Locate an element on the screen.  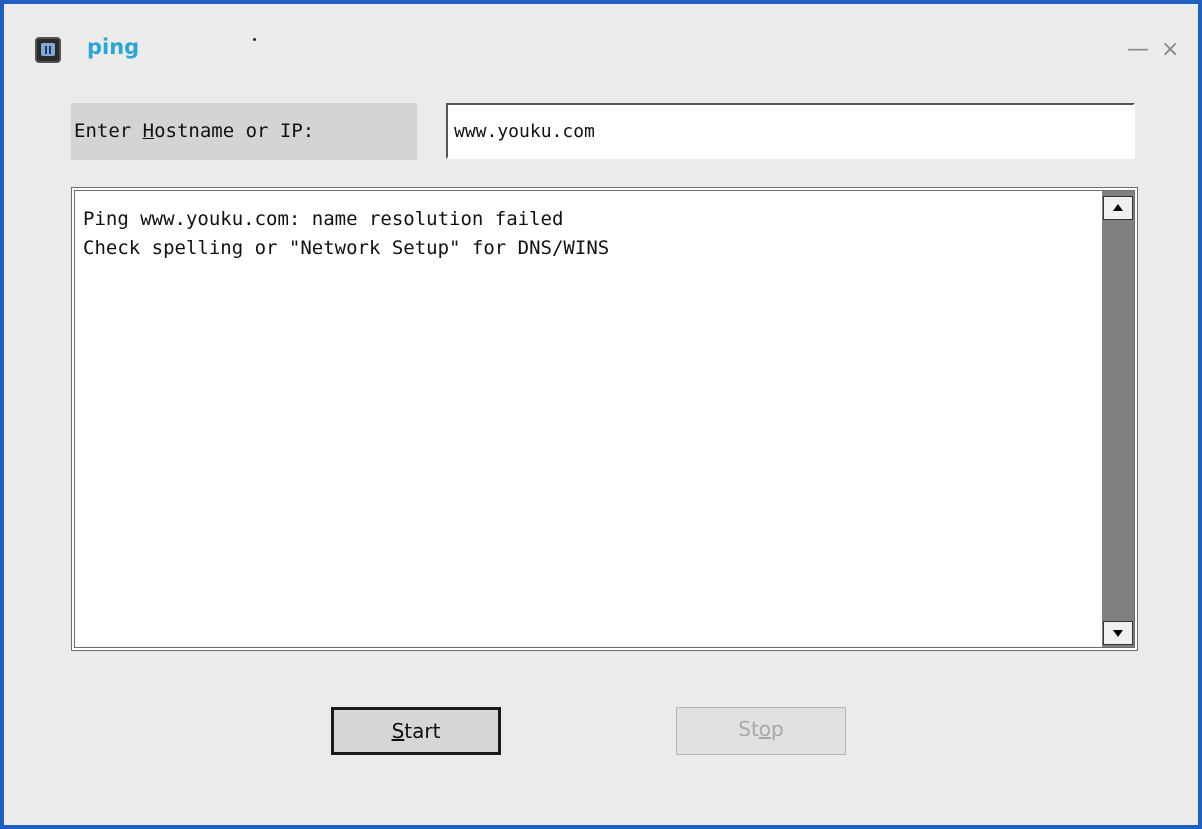
stop-button: Stop is located at coordinates (761, 731).